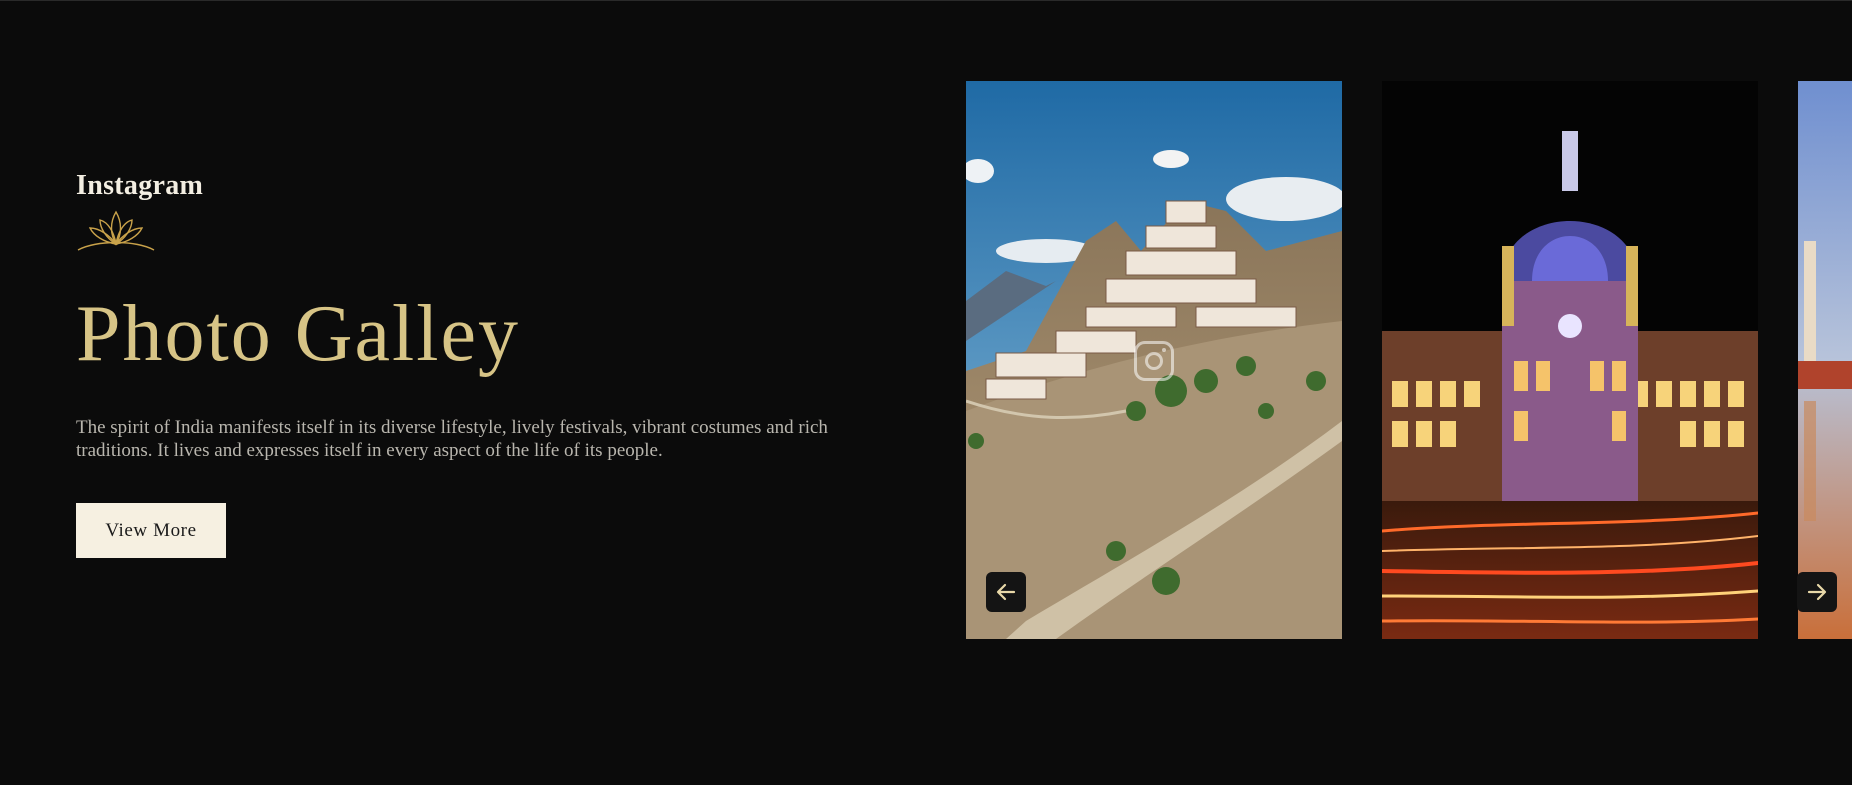 This screenshot has height=785, width=1852. I want to click on top-divider, so click(926, 0).